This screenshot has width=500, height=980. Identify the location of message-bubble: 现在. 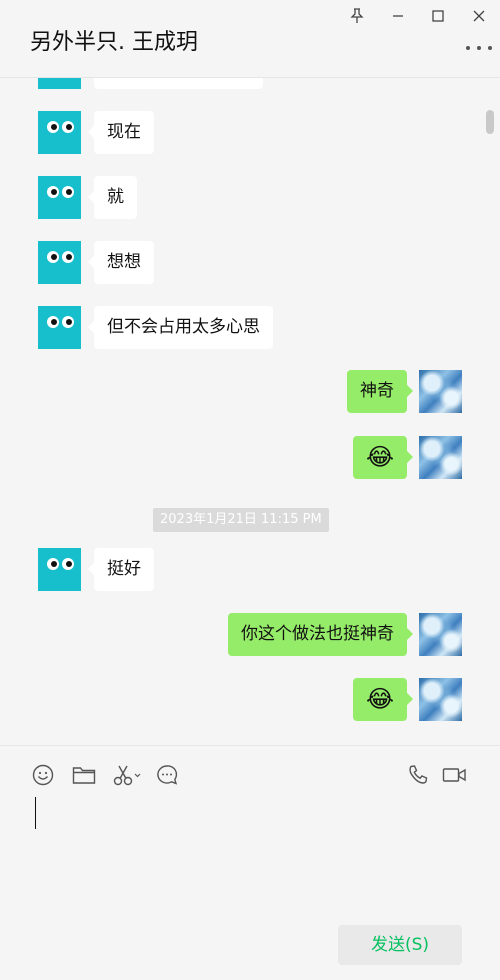
(121, 132).